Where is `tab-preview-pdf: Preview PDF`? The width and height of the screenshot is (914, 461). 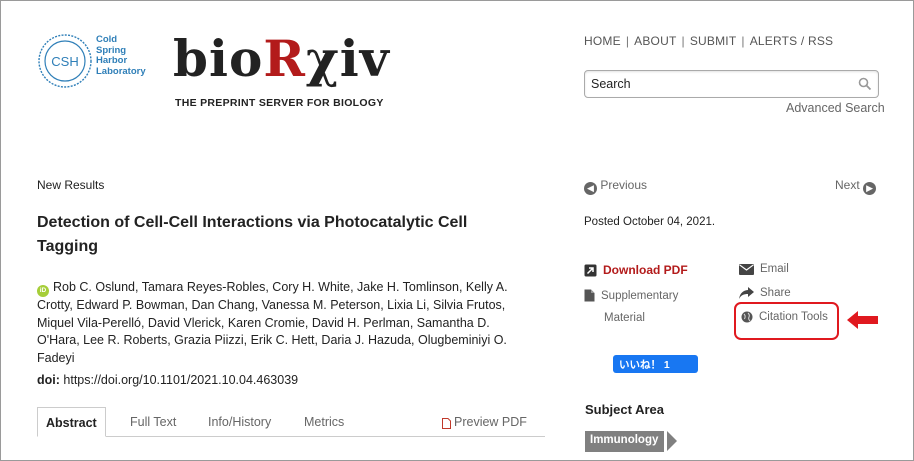
tab-preview-pdf: Preview PDF is located at coordinates (484, 422).